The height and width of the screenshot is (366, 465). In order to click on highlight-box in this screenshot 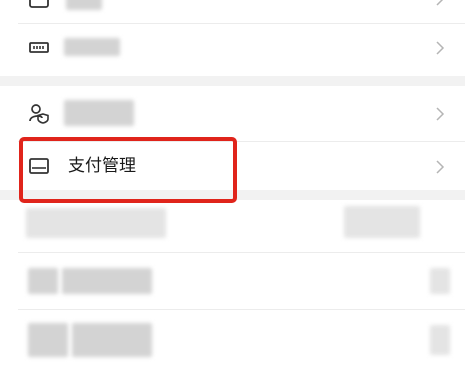, I will do `click(128, 170)`.